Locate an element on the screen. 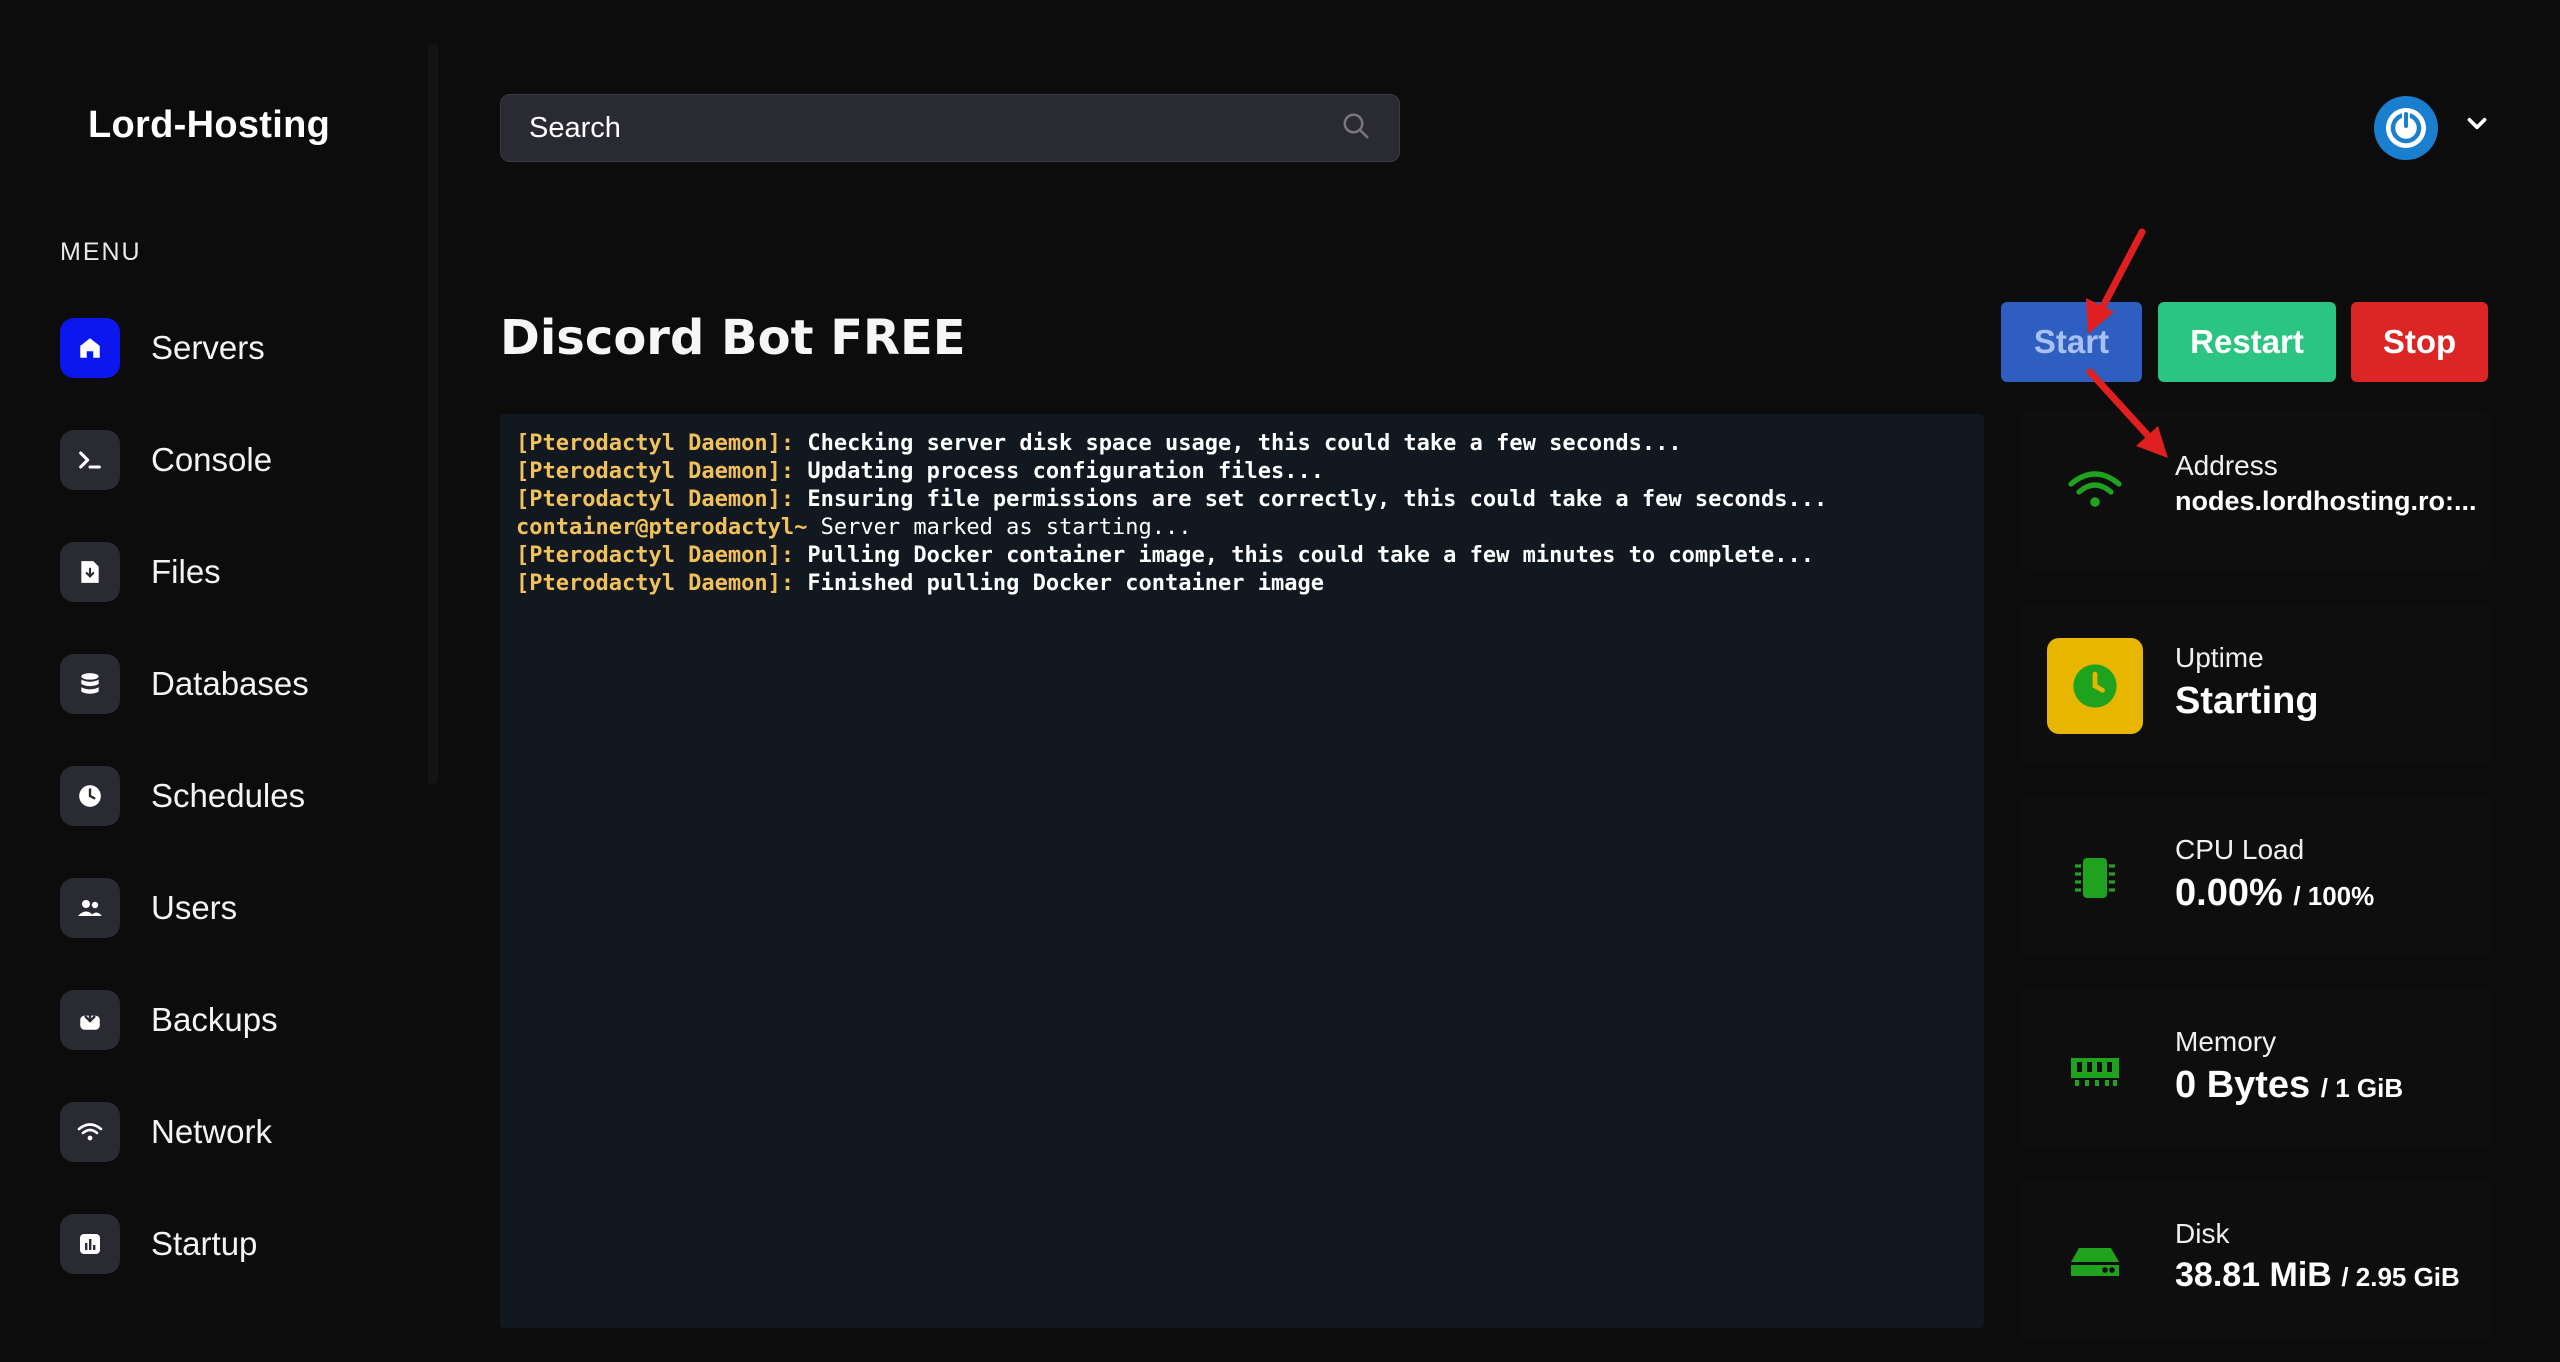 The image size is (2560, 1362). search-bar: Search is located at coordinates (950, 128).